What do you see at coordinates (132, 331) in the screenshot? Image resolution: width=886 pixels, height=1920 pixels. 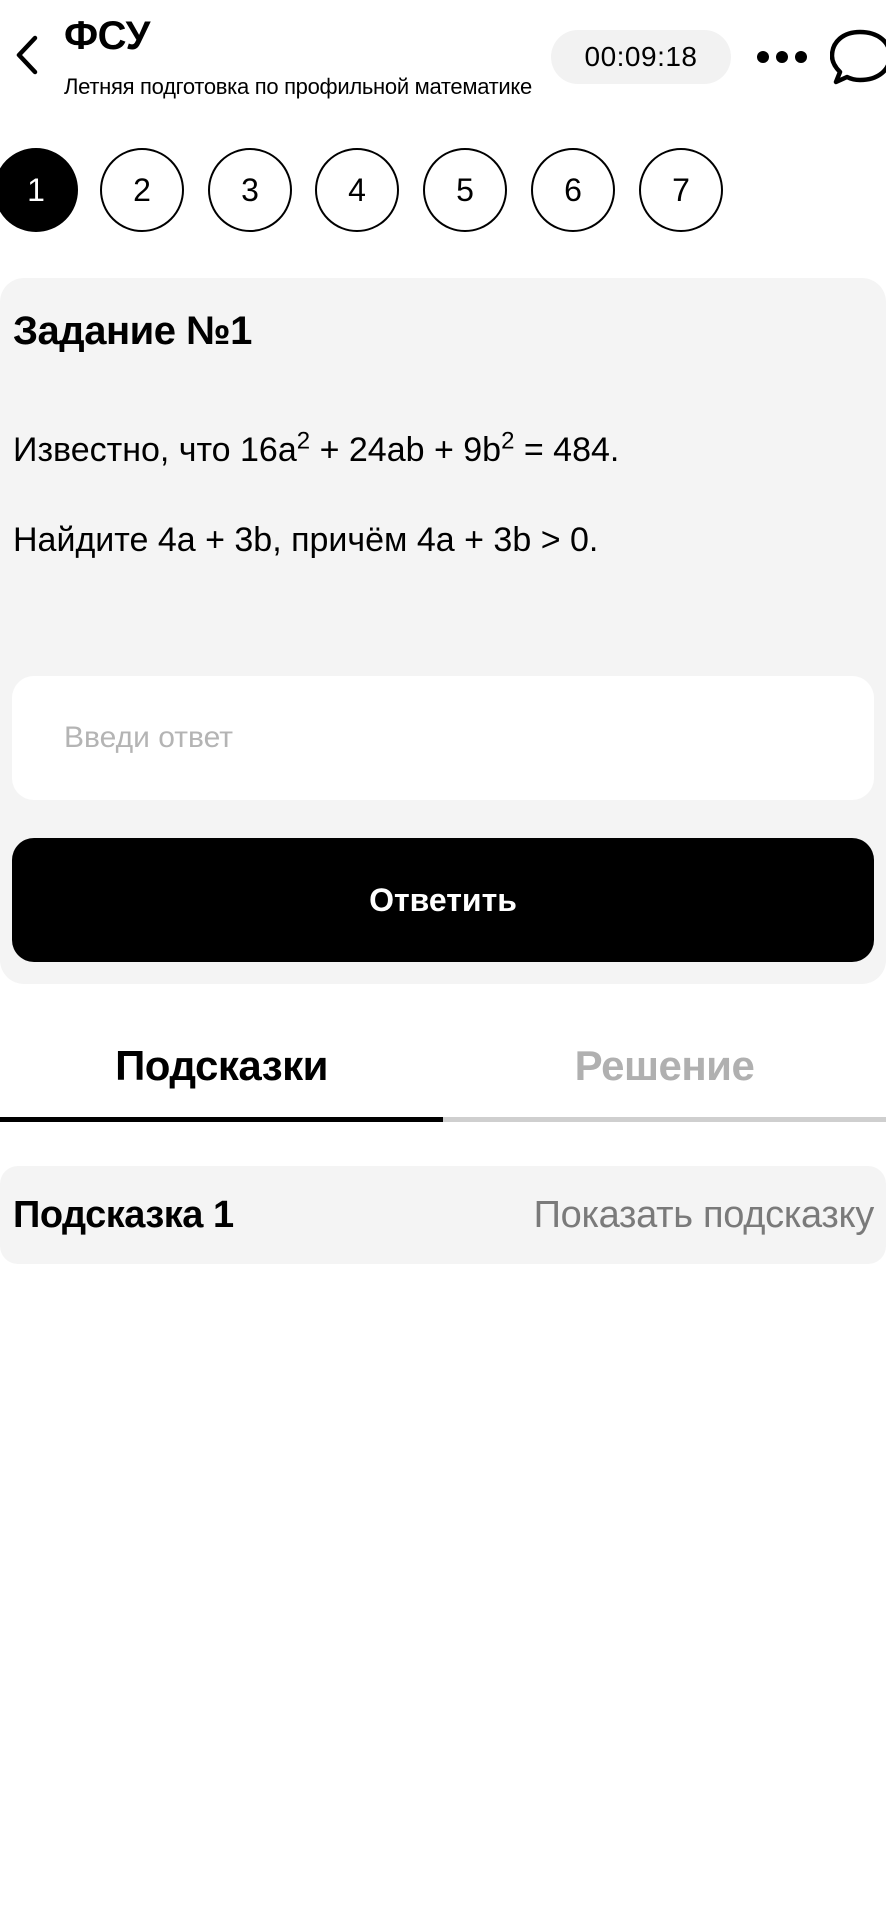 I see `task-heading: Задание №1` at bounding box center [132, 331].